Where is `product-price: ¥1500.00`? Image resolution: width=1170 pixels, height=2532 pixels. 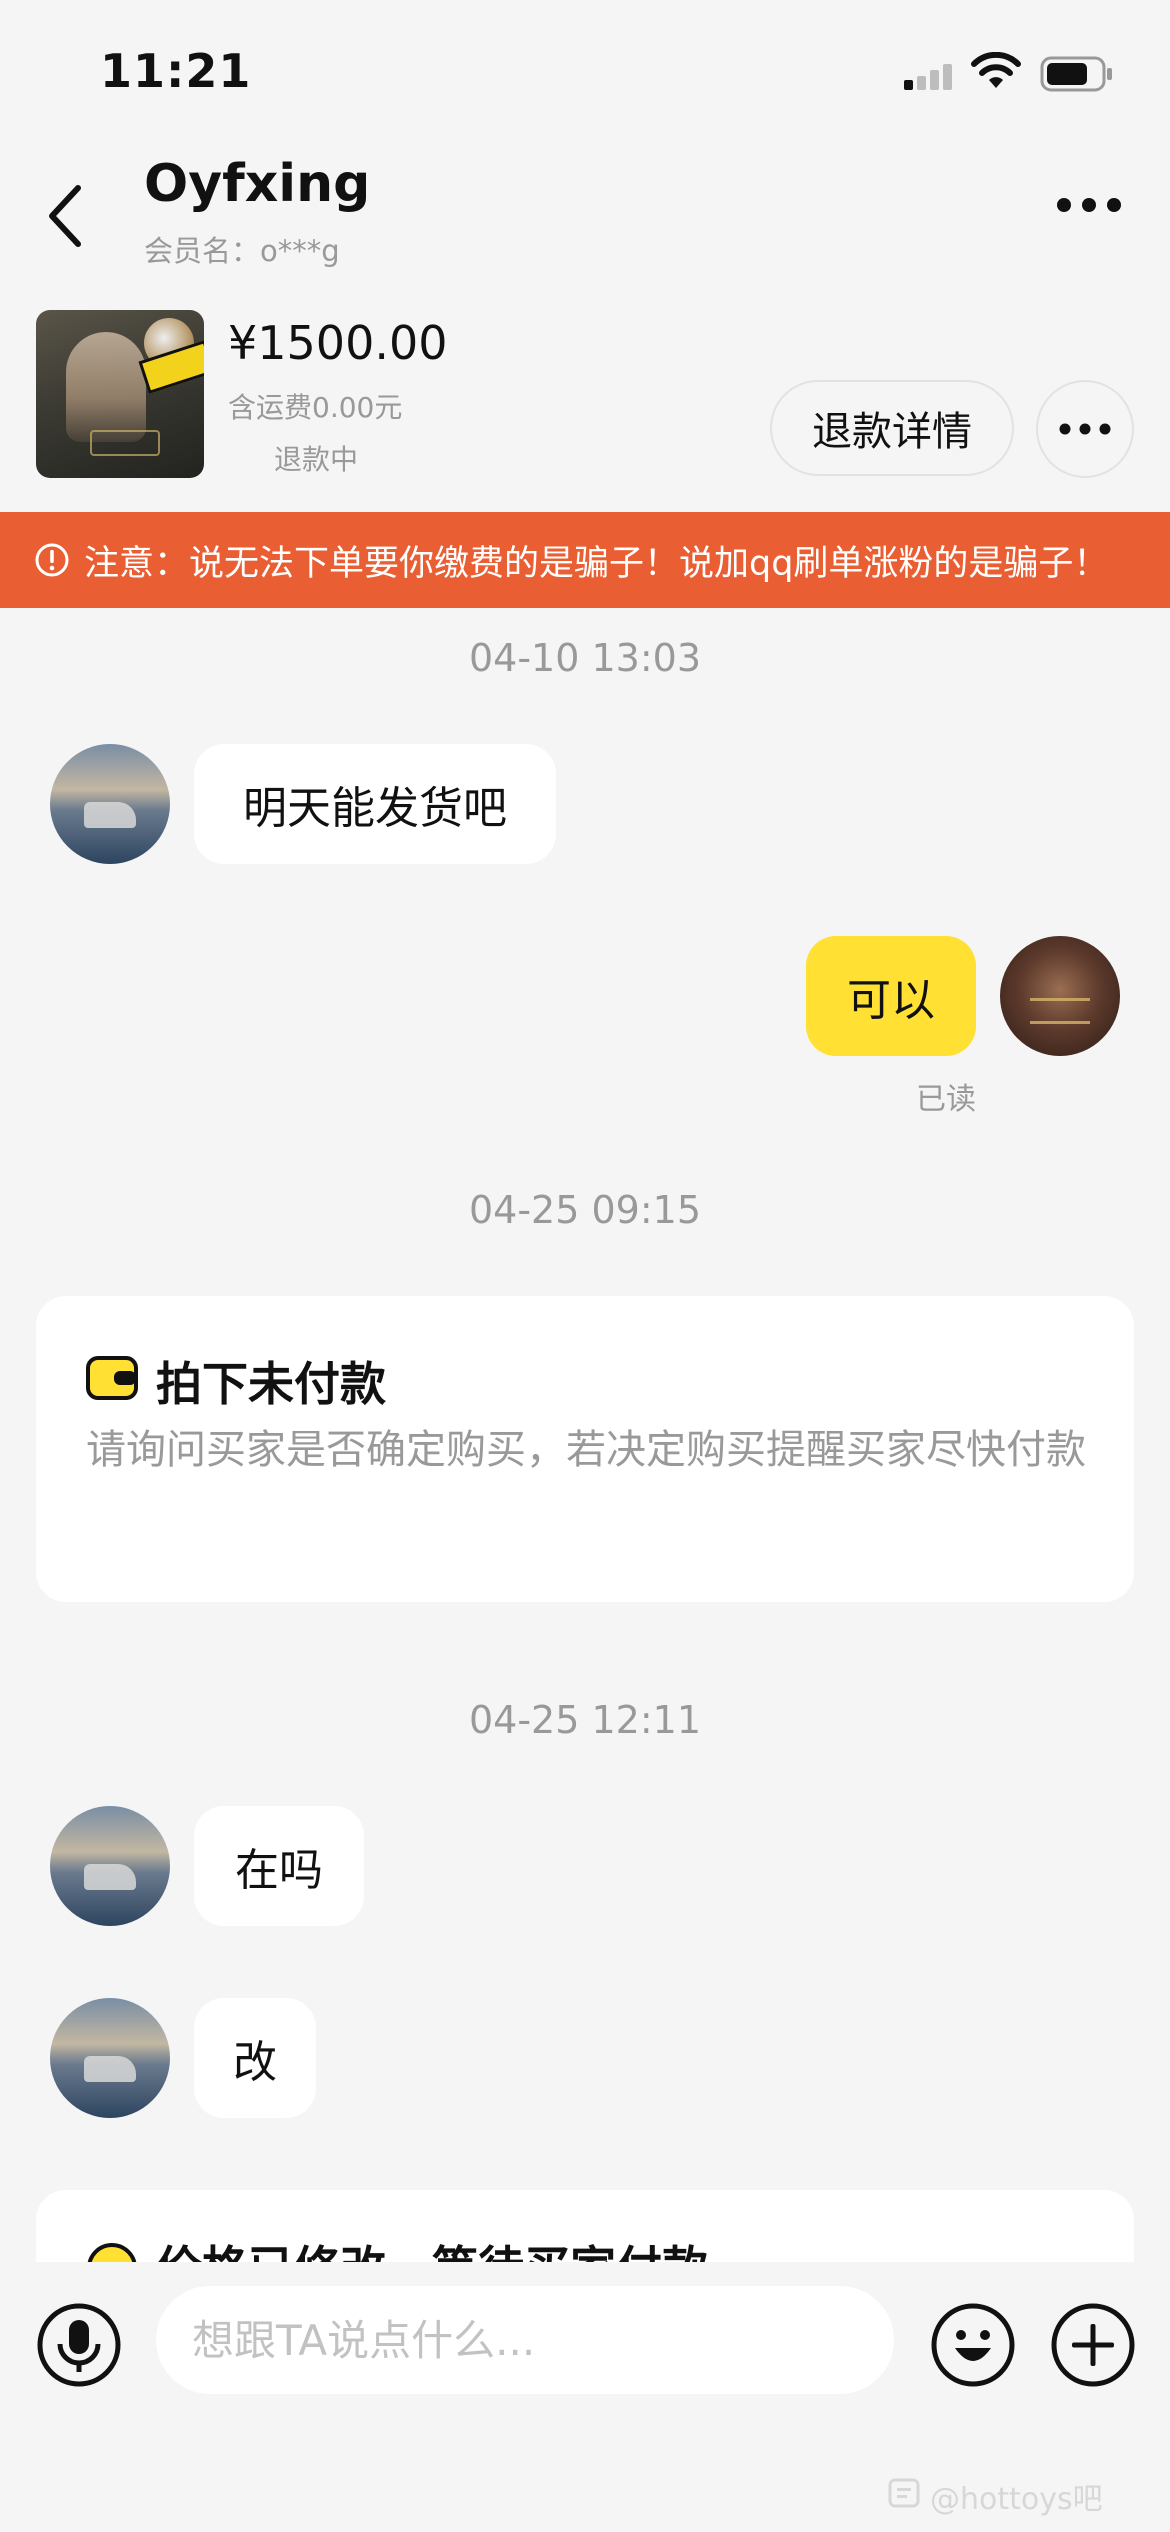
product-price: ¥1500.00 is located at coordinates (338, 343).